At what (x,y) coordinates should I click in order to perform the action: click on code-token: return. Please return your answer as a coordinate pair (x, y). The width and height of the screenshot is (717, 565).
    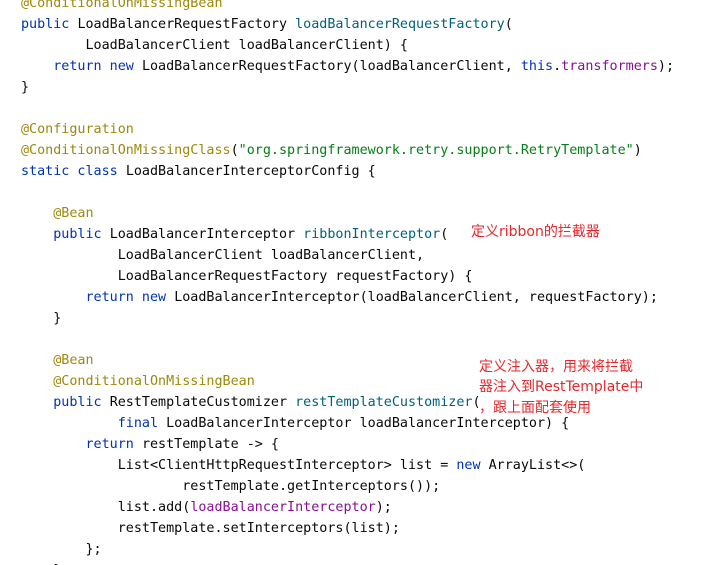
    Looking at the image, I should click on (113, 444).